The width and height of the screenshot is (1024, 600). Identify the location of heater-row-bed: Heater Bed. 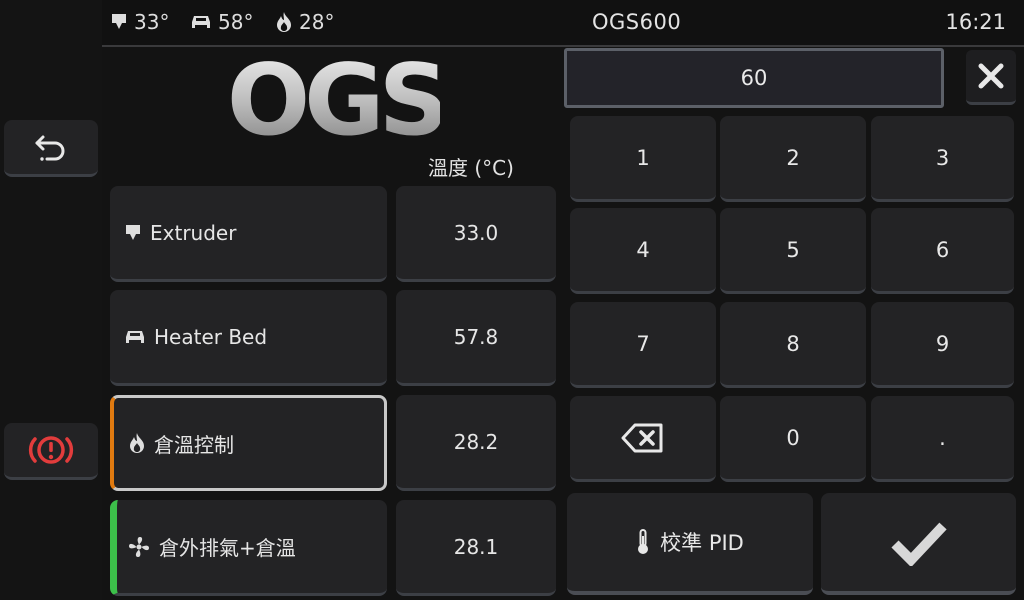
(248, 338).